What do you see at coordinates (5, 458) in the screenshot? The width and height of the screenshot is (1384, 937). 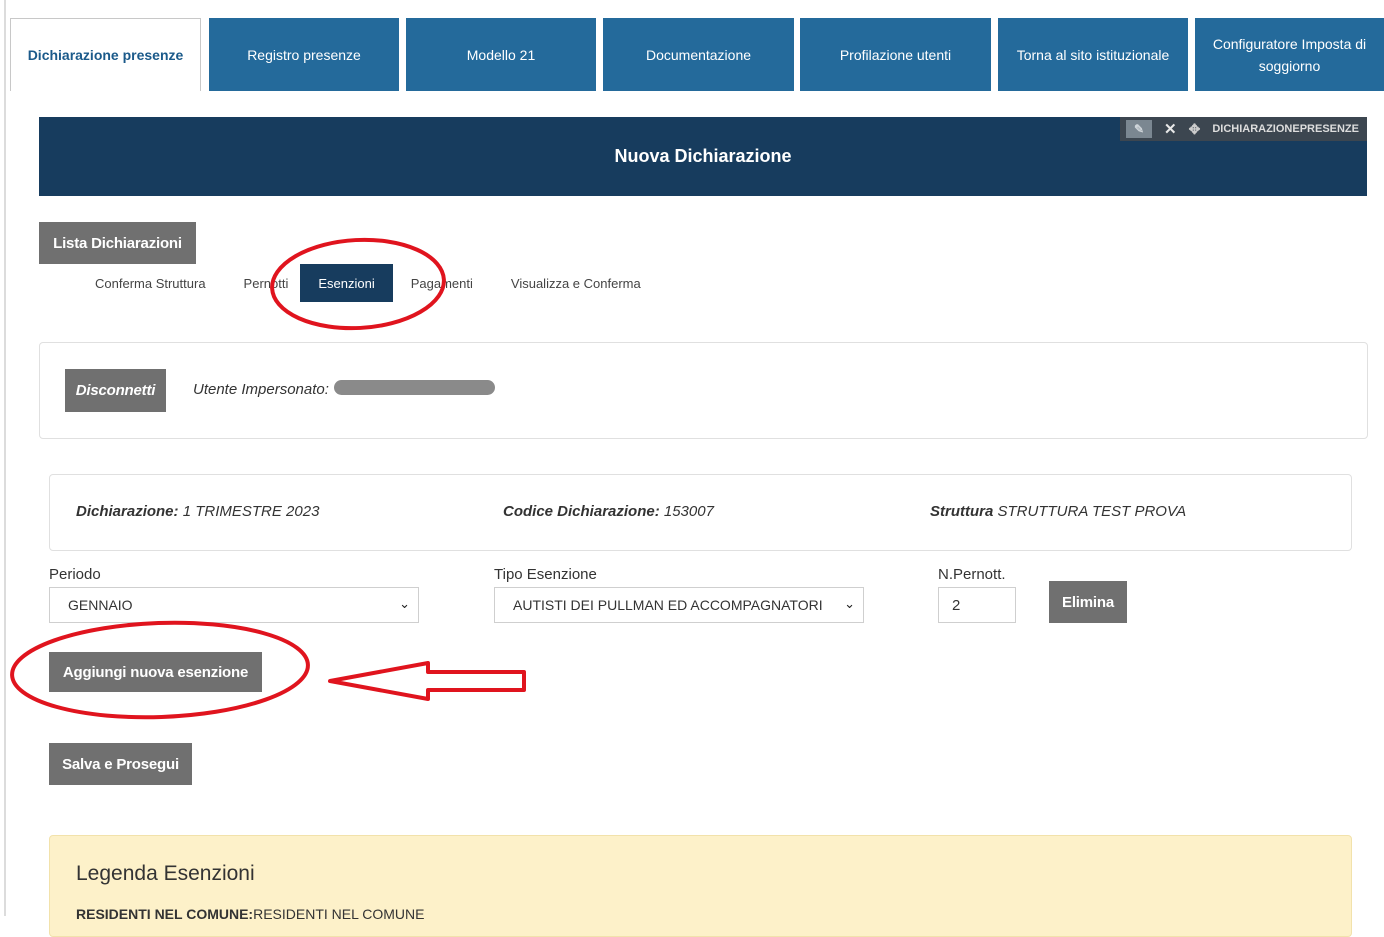 I see `left-border` at bounding box center [5, 458].